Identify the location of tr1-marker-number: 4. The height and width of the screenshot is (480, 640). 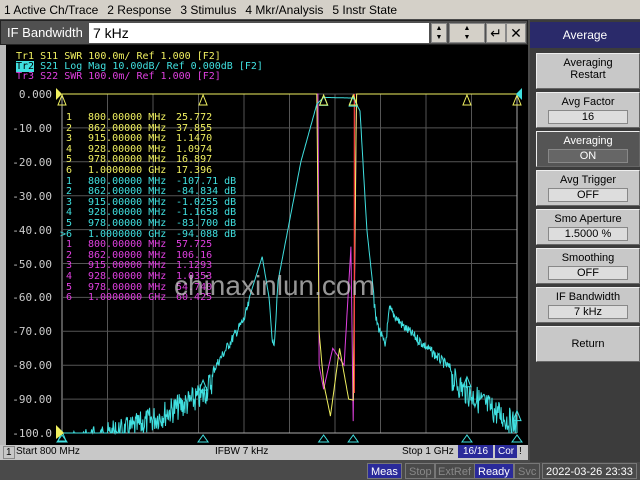
(68, 149).